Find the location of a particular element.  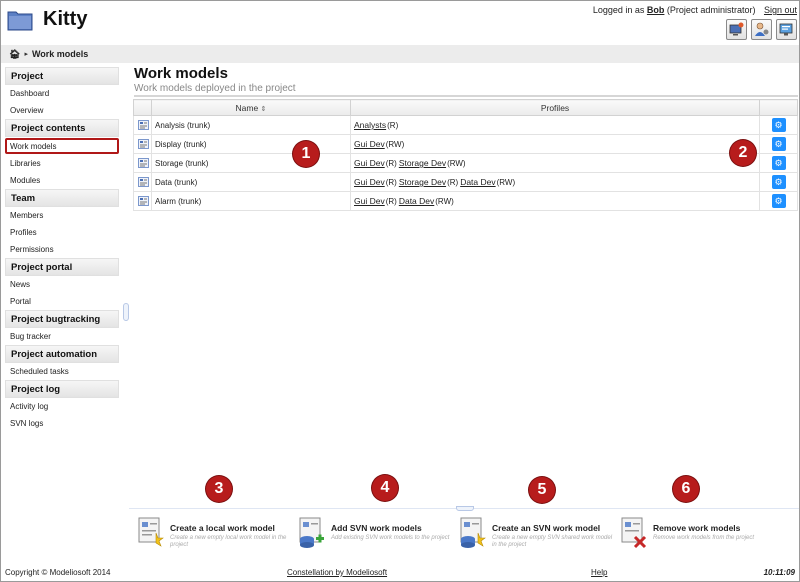

user-admin-button is located at coordinates (761, 29).